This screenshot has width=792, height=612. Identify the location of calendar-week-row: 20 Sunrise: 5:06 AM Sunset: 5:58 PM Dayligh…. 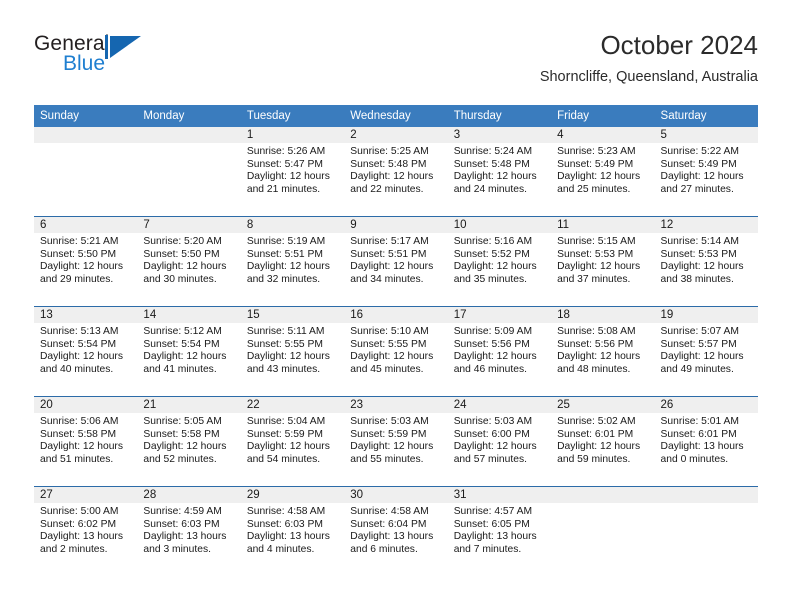
(396, 441).